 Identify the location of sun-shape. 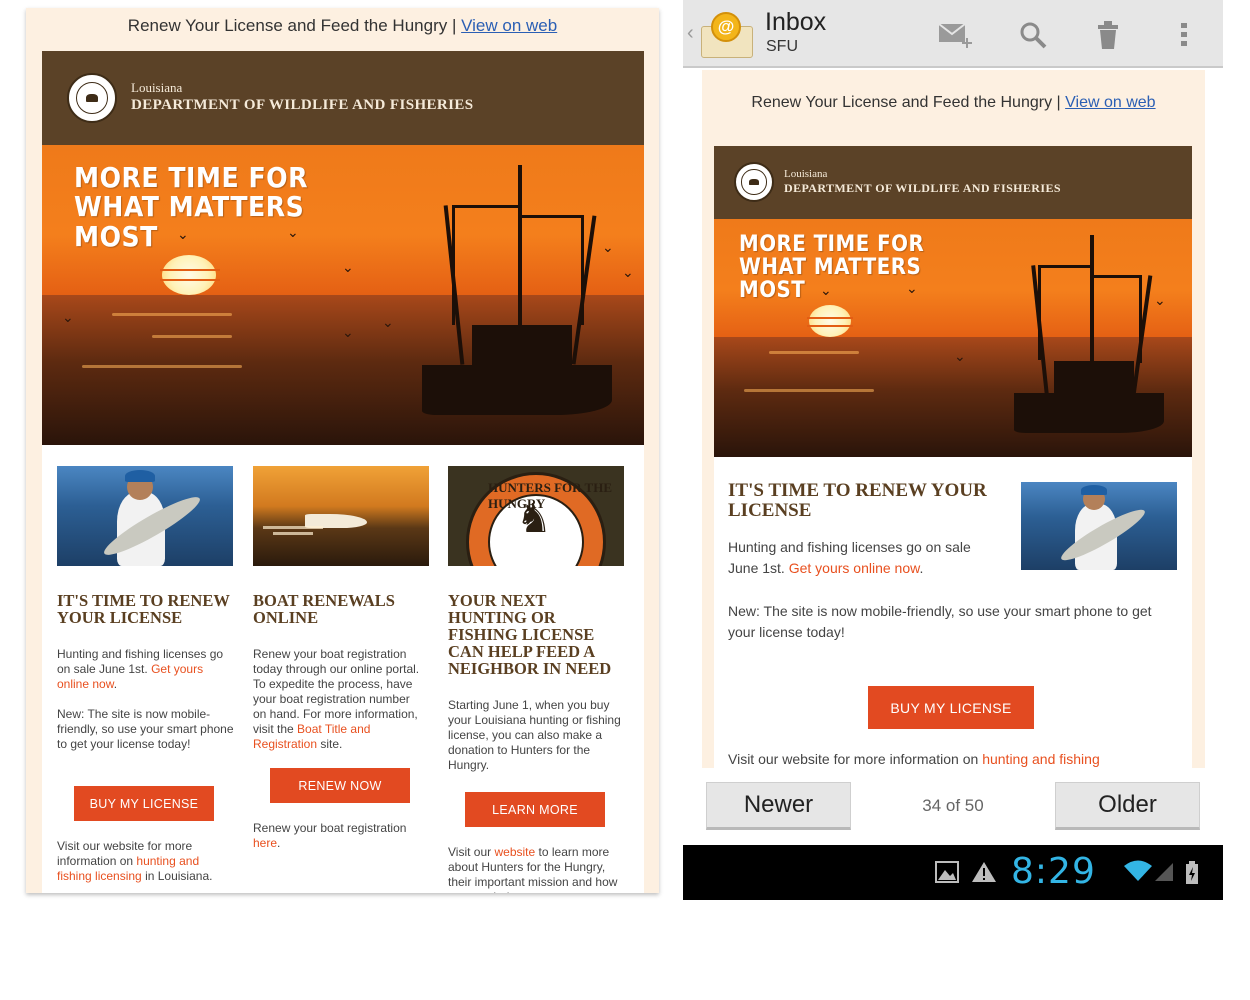
(189, 275).